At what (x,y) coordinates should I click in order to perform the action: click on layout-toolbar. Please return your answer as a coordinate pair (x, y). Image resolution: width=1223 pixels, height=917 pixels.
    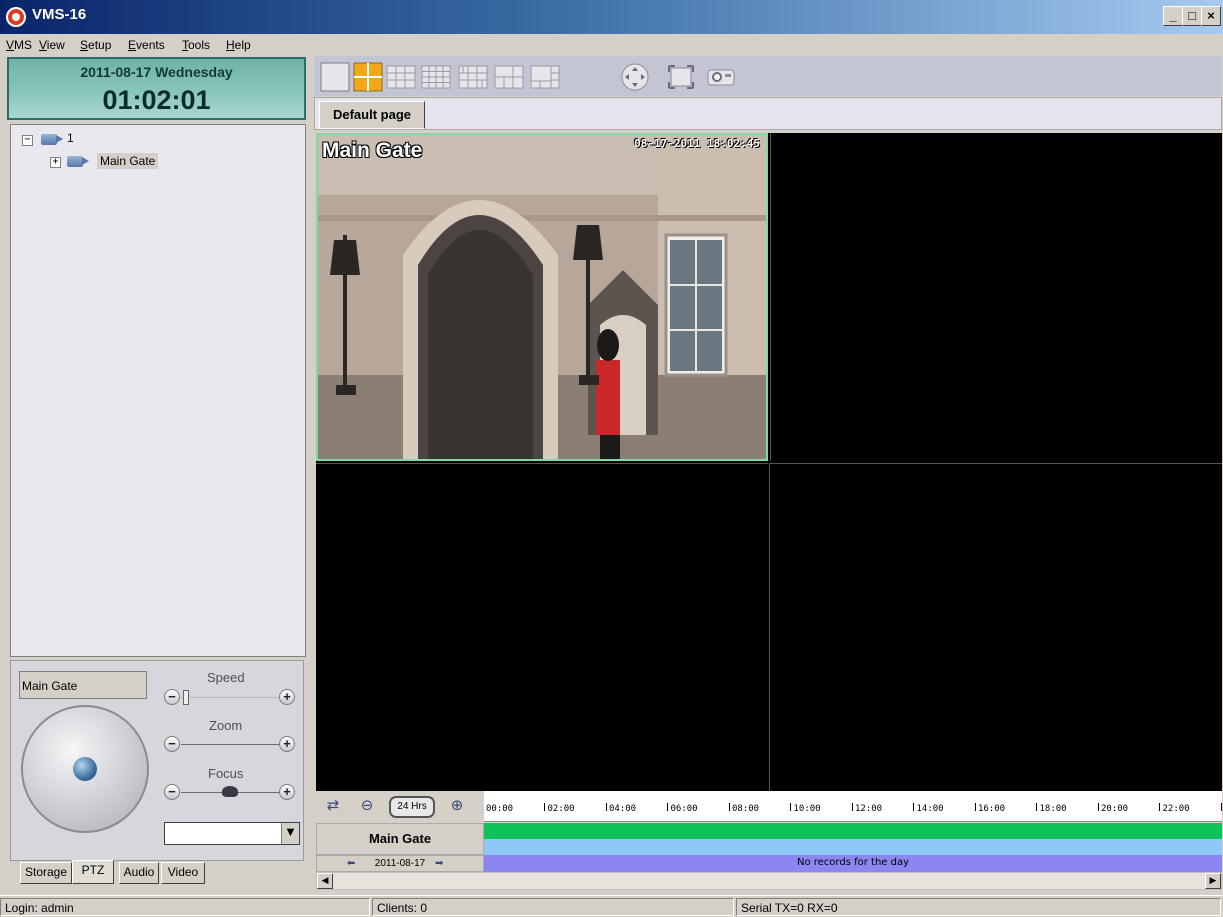
    Looking at the image, I should click on (768, 76).